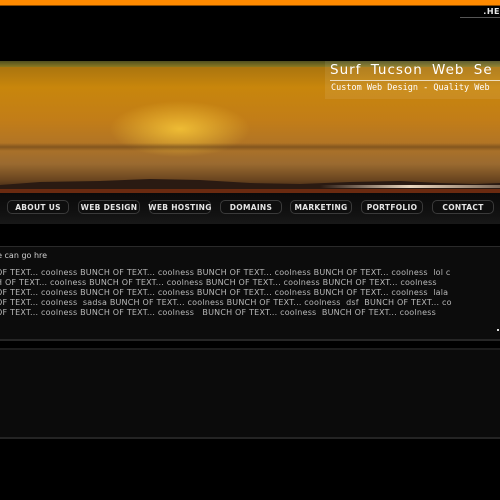  I want to click on banner-foam, so click(410, 186).